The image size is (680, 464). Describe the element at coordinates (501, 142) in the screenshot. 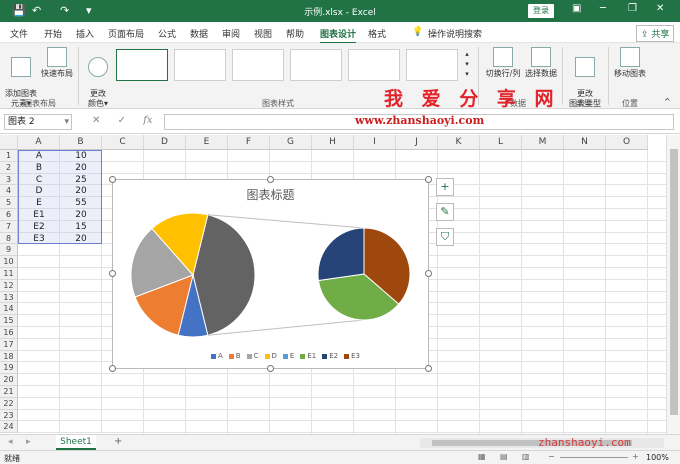

I see `column-header: L` at that location.